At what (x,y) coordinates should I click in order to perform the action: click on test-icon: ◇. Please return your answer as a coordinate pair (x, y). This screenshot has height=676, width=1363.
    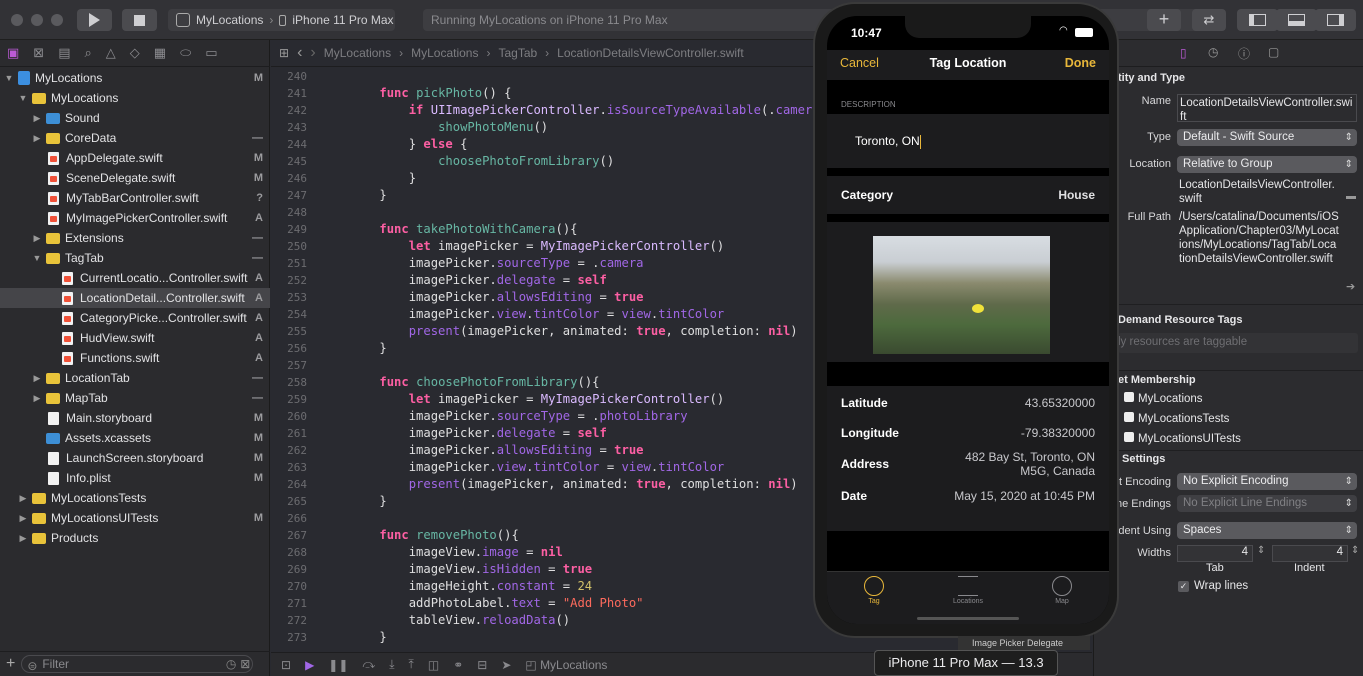
    Looking at the image, I should click on (135, 53).